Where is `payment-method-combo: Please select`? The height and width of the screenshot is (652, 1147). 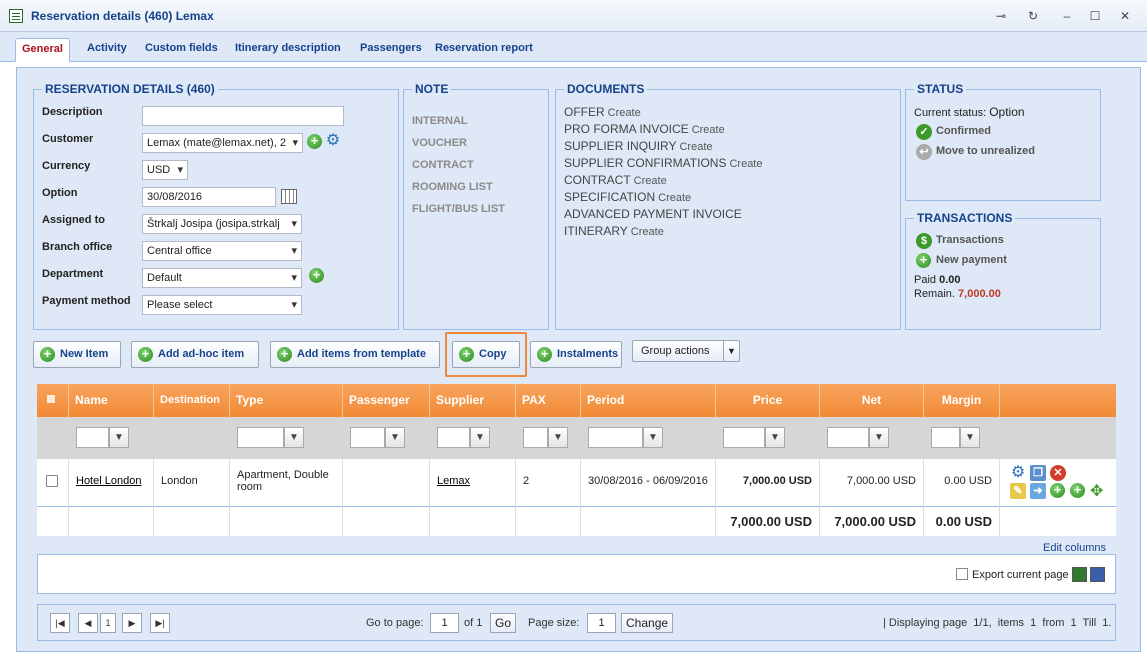
payment-method-combo: Please select is located at coordinates (222, 305).